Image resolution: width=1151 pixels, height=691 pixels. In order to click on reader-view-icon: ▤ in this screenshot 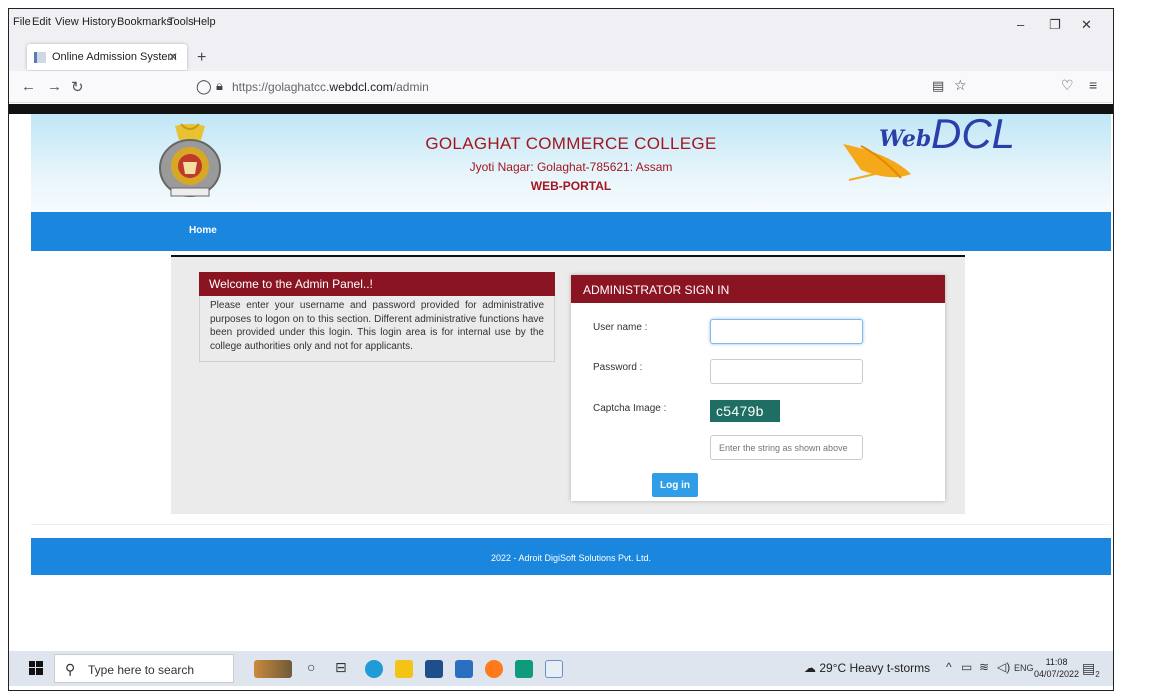, I will do `click(938, 86)`.